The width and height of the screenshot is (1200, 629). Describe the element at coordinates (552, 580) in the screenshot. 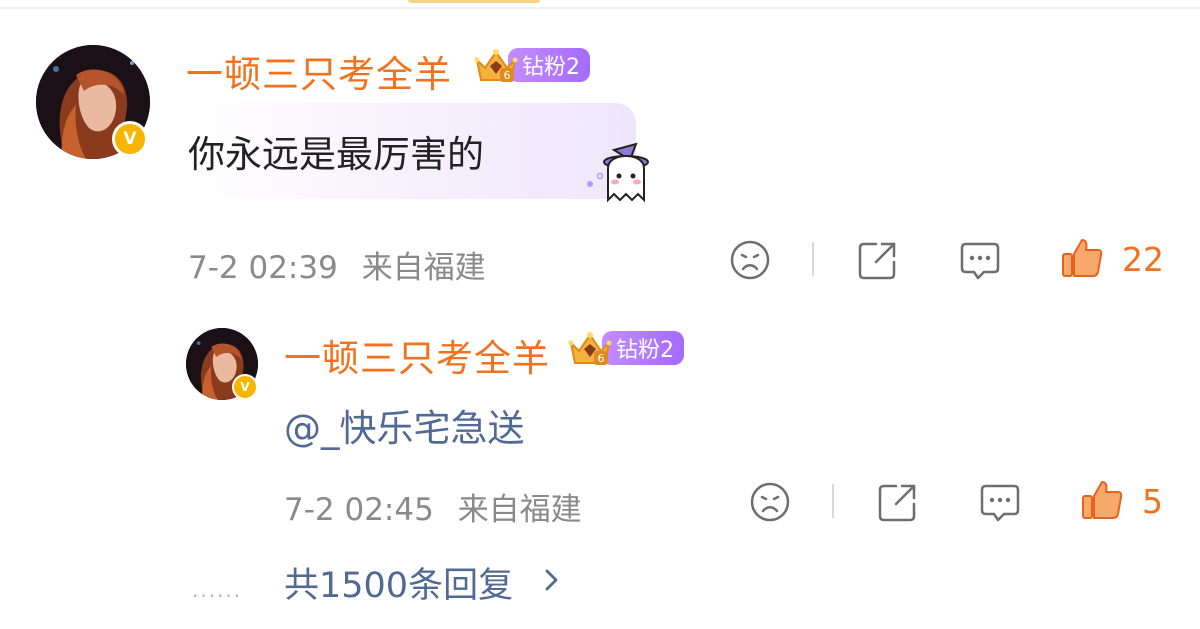

I see `chevron-right-icon` at that location.